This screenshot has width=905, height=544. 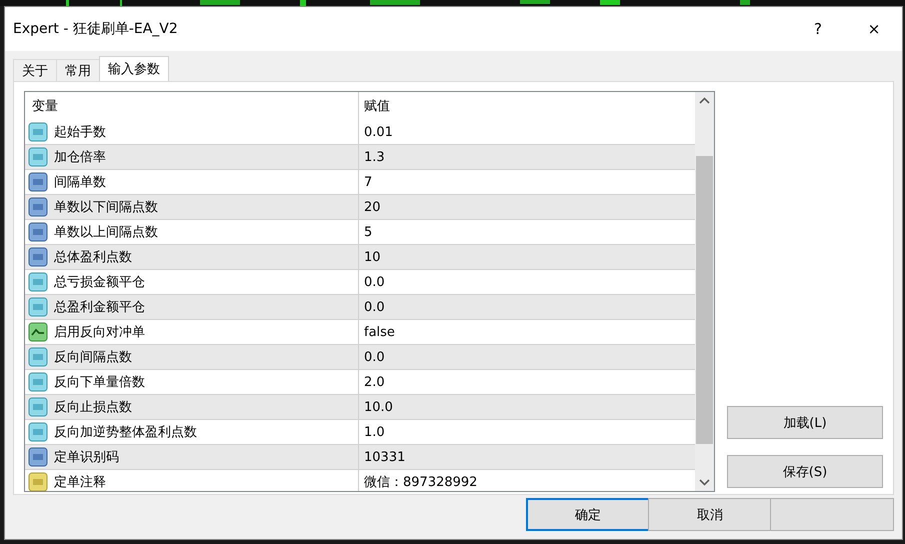 What do you see at coordinates (805, 422) in the screenshot?
I see `side-button: 加载(L)` at bounding box center [805, 422].